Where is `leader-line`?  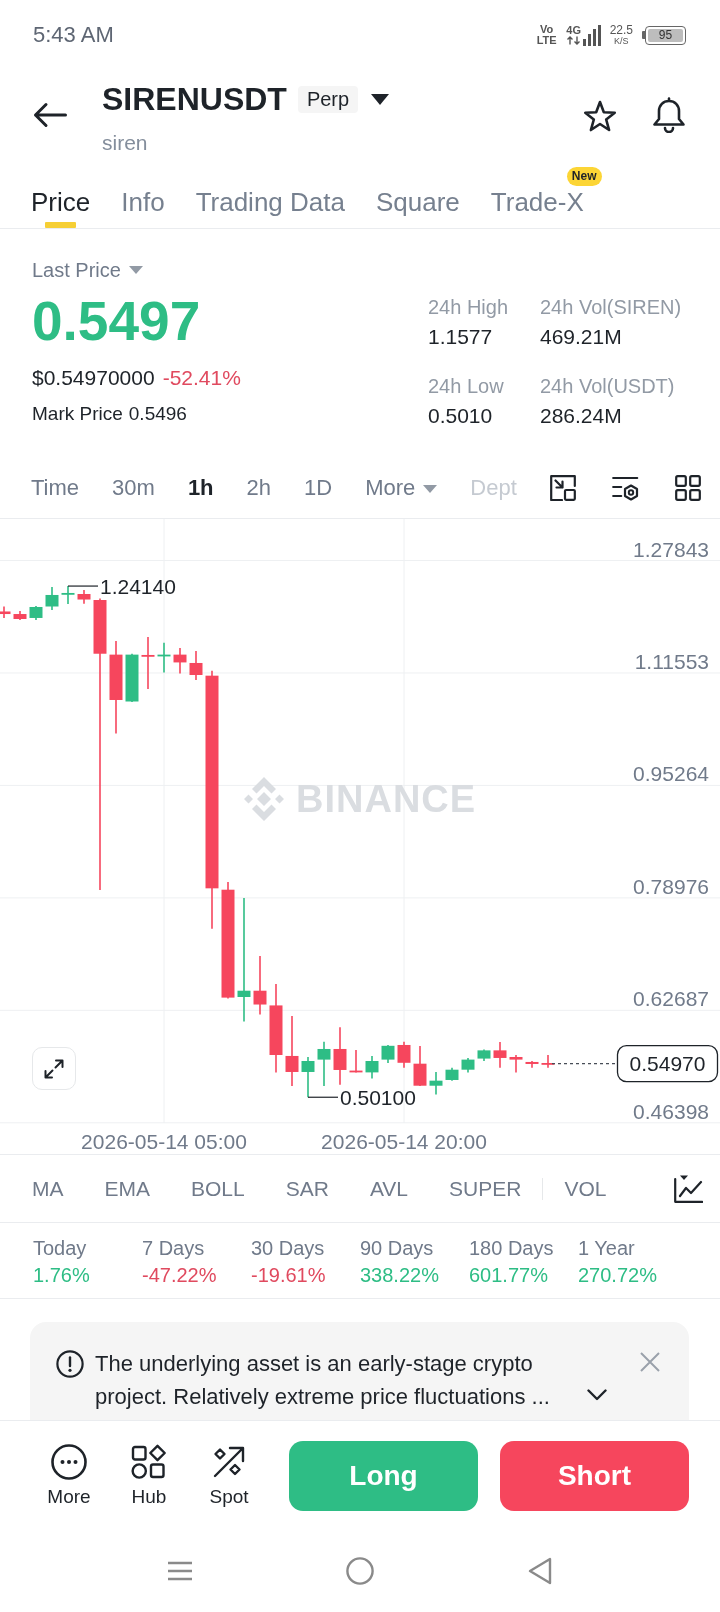
leader-line is located at coordinates (323, 1097).